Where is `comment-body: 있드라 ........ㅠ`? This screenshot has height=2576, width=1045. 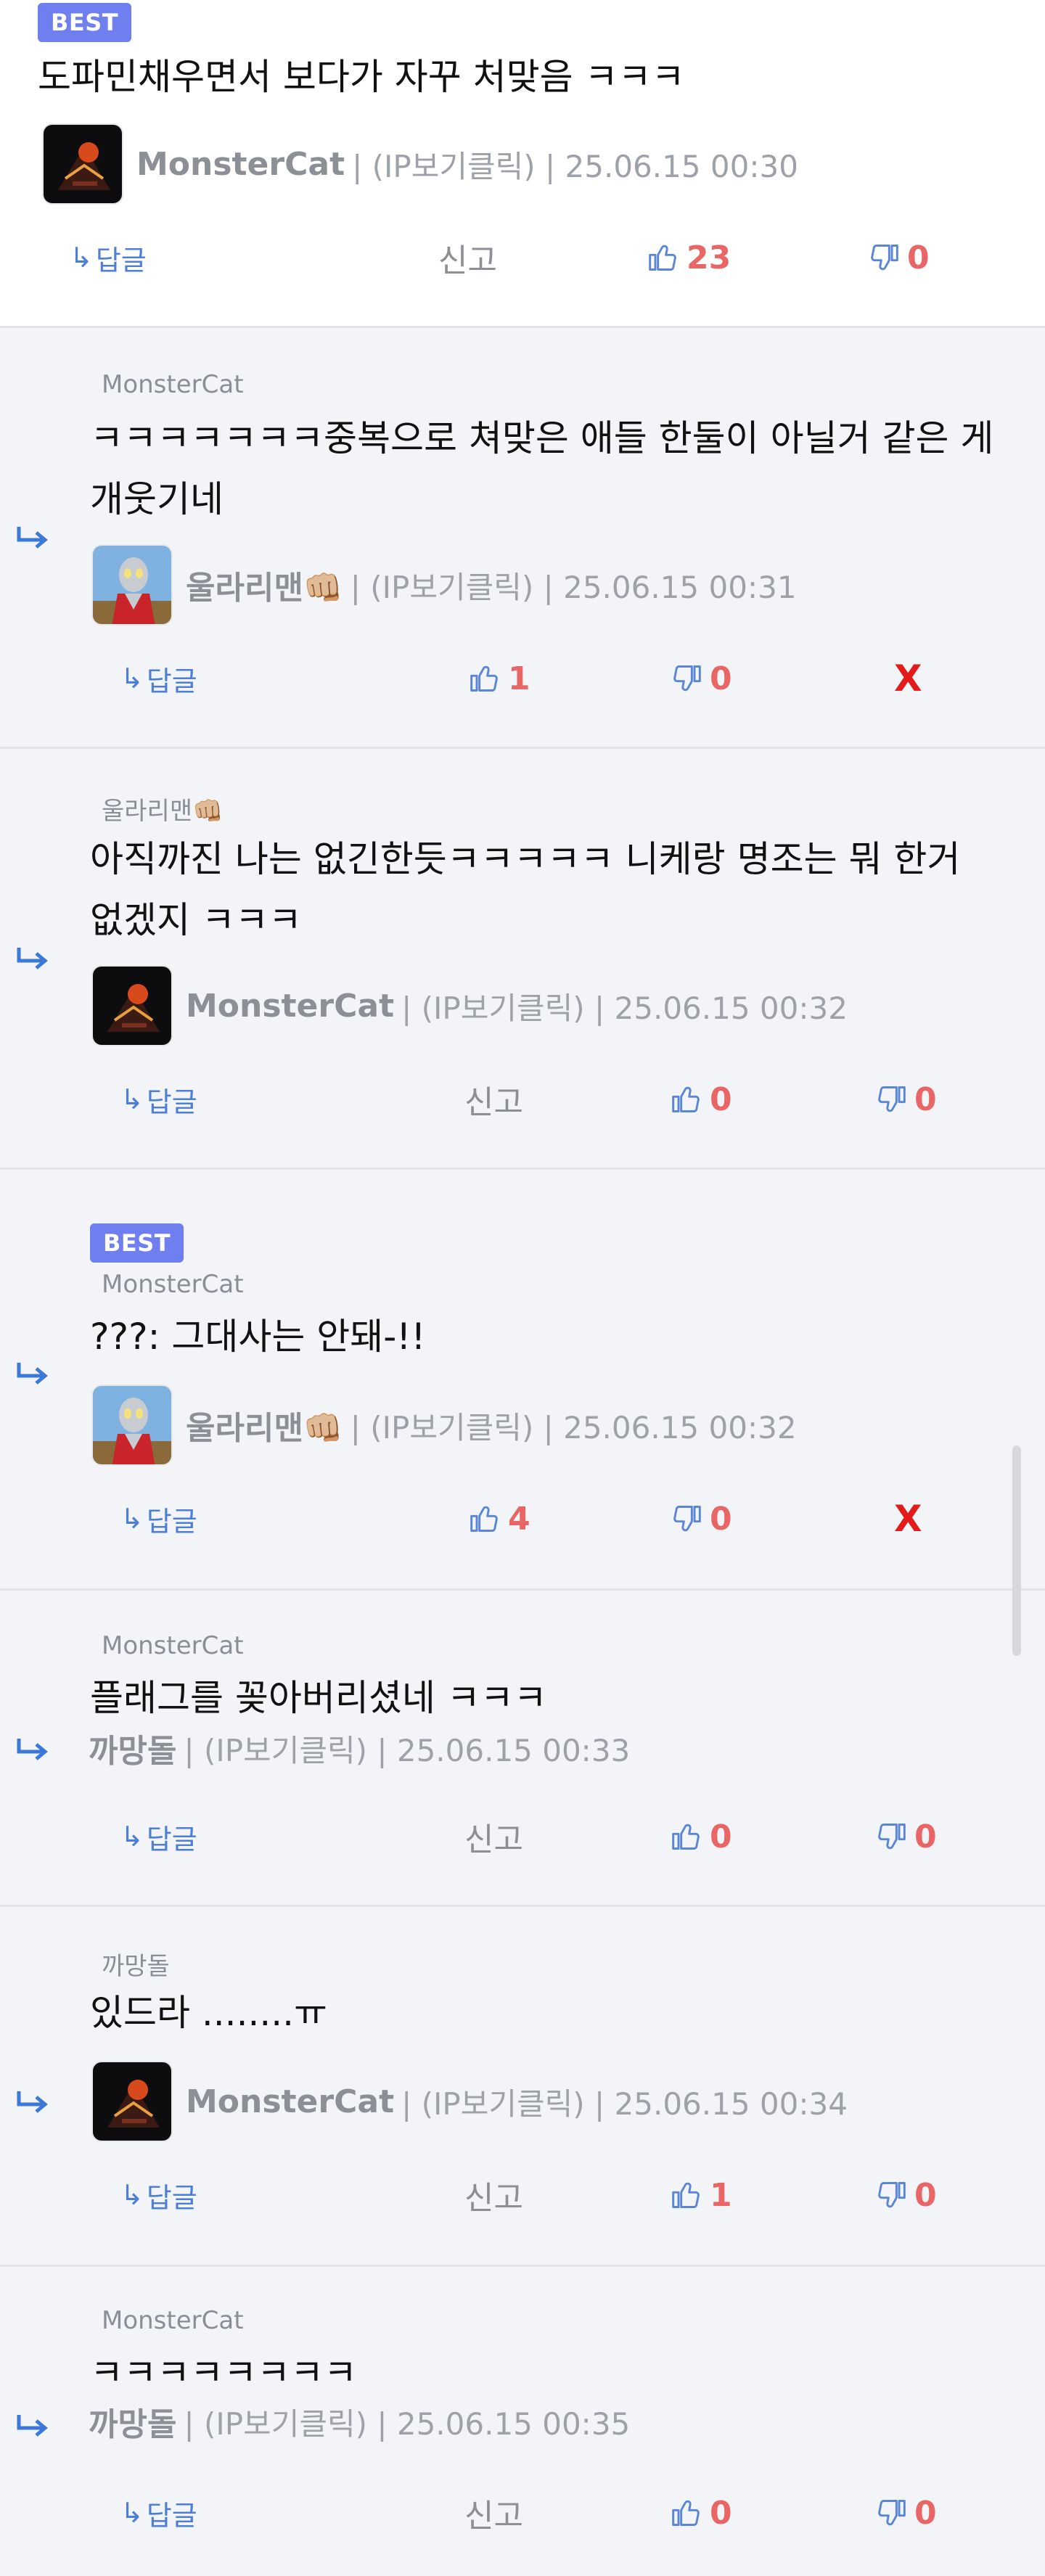 comment-body: 있드라 ........ㅠ is located at coordinates (209, 2013).